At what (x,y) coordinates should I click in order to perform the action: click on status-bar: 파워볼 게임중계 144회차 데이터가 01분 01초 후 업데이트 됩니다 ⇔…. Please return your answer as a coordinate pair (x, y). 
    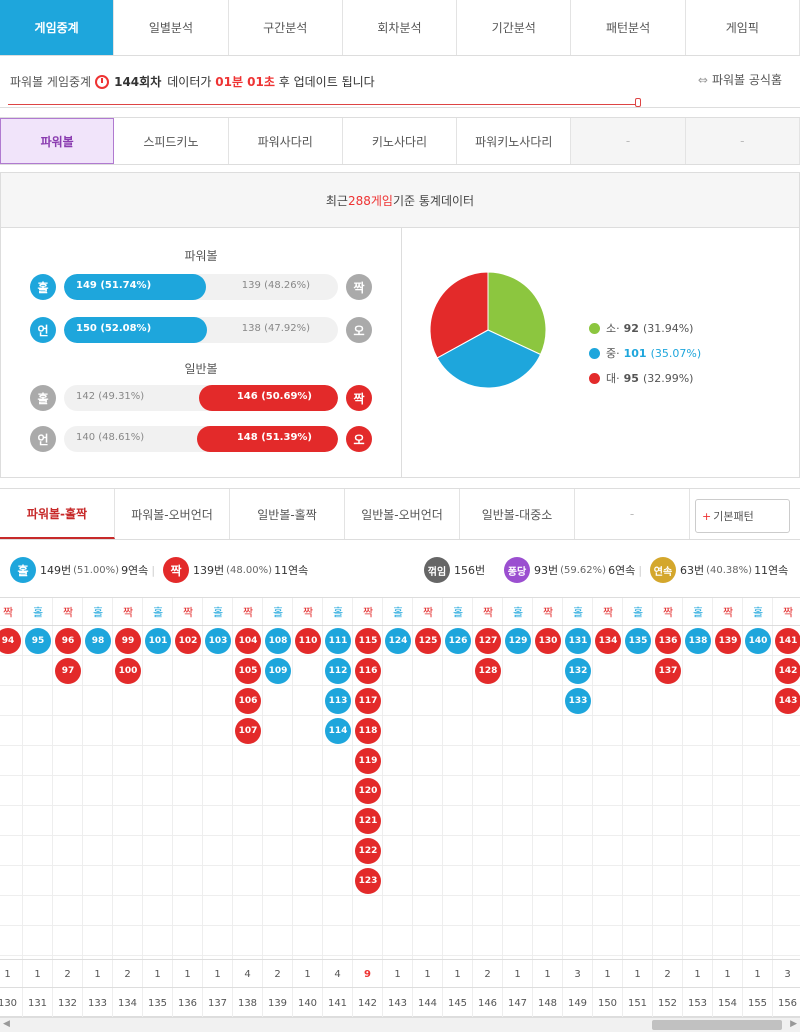
    Looking at the image, I should click on (400, 82).